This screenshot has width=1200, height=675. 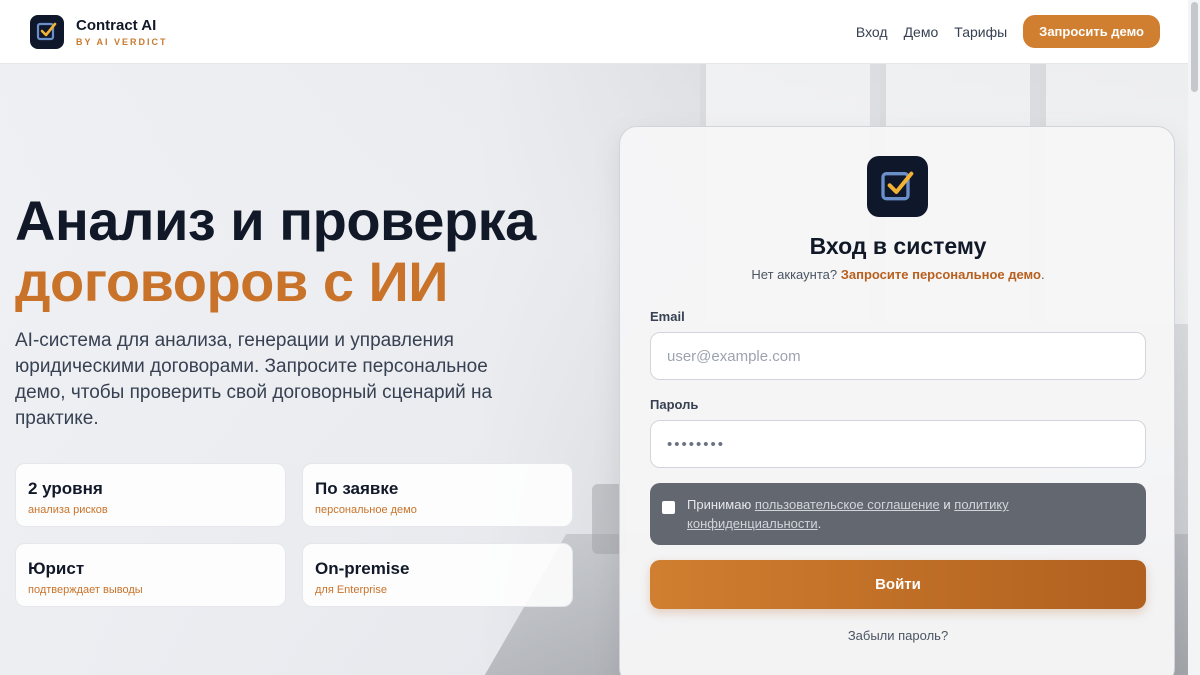 I want to click on consent-prefix: Принимаю, so click(x=719, y=504).